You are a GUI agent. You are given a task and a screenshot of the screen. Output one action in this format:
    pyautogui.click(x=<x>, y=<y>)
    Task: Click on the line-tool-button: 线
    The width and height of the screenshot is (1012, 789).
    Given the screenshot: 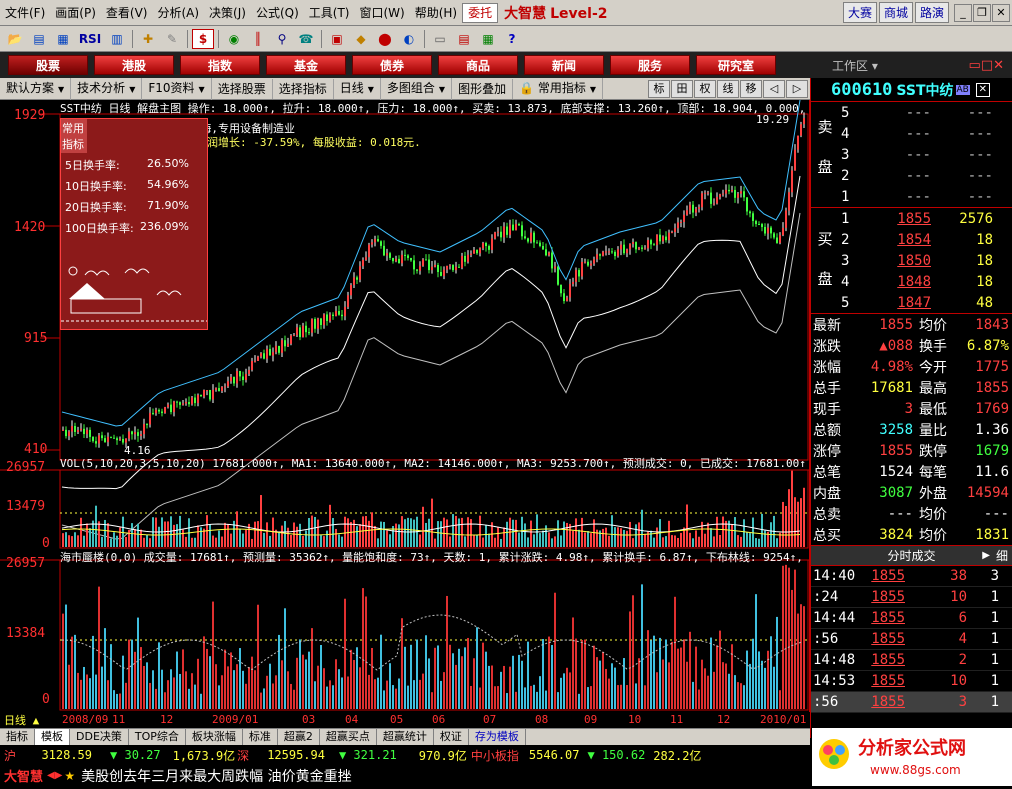 What is the action you would take?
    pyautogui.click(x=728, y=88)
    